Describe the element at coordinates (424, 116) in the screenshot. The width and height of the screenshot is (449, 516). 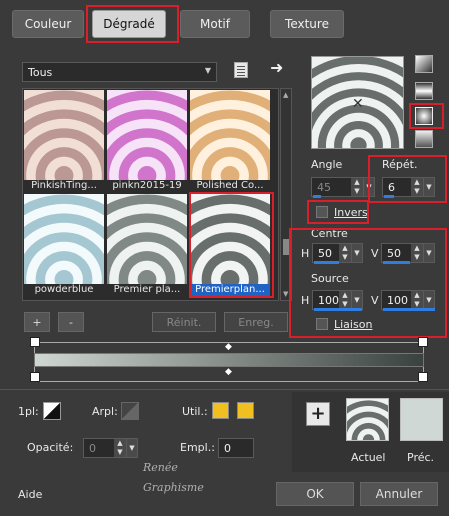
I see `radial-gradient-button` at that location.